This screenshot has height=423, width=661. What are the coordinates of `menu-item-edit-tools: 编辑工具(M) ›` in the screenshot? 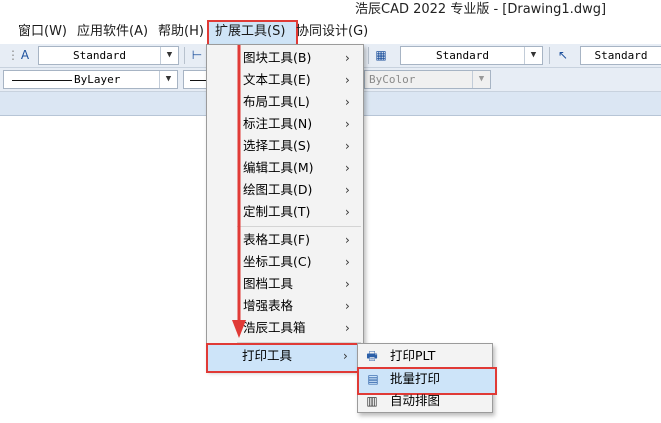 It's located at (285, 168).